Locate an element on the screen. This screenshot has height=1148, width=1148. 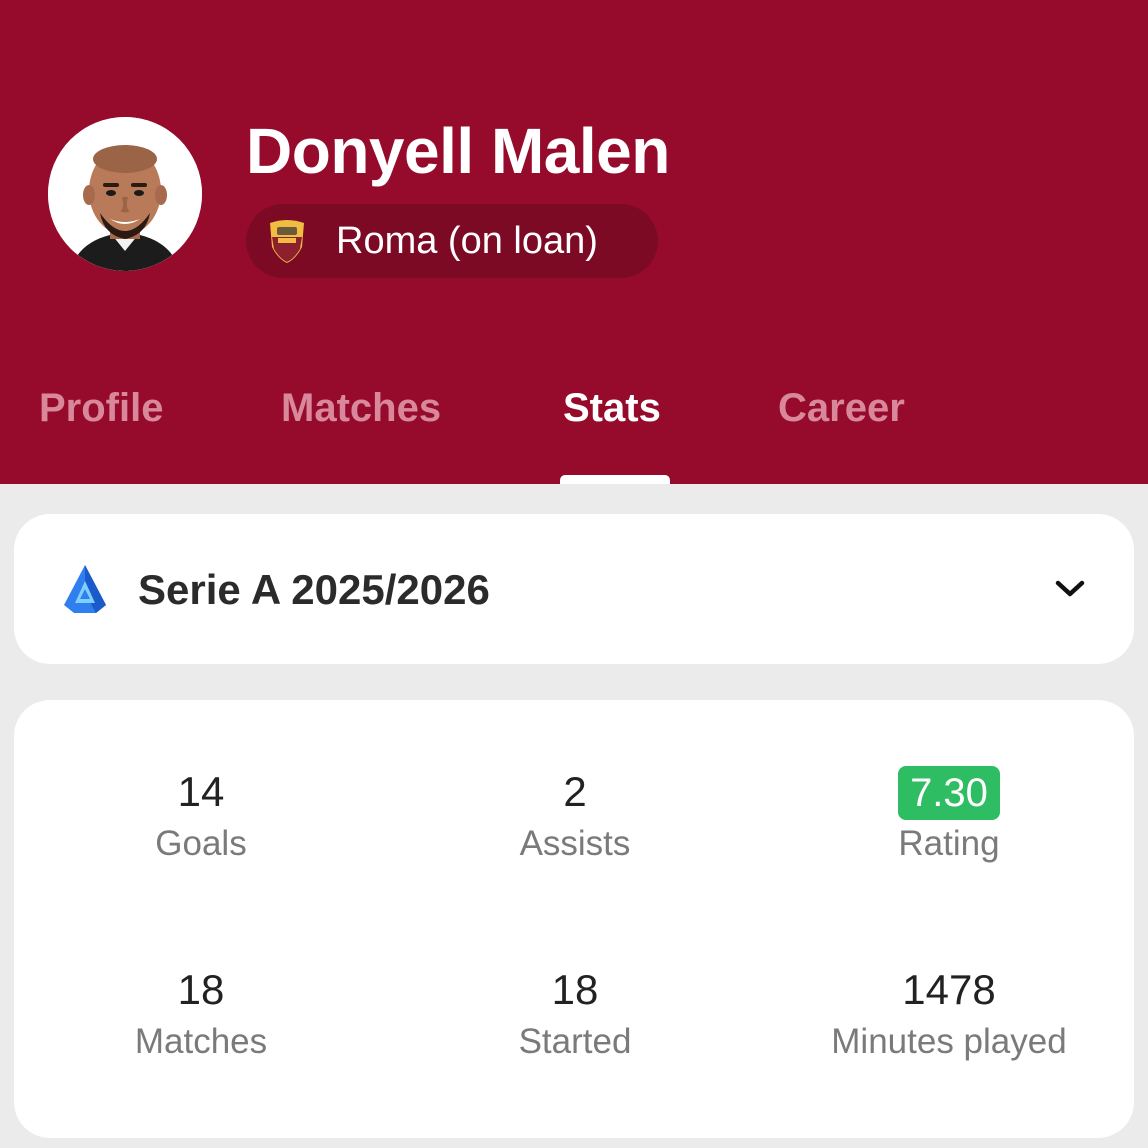
tab-bar: Profile Matches Stats Career is located at coordinates (574, 432).